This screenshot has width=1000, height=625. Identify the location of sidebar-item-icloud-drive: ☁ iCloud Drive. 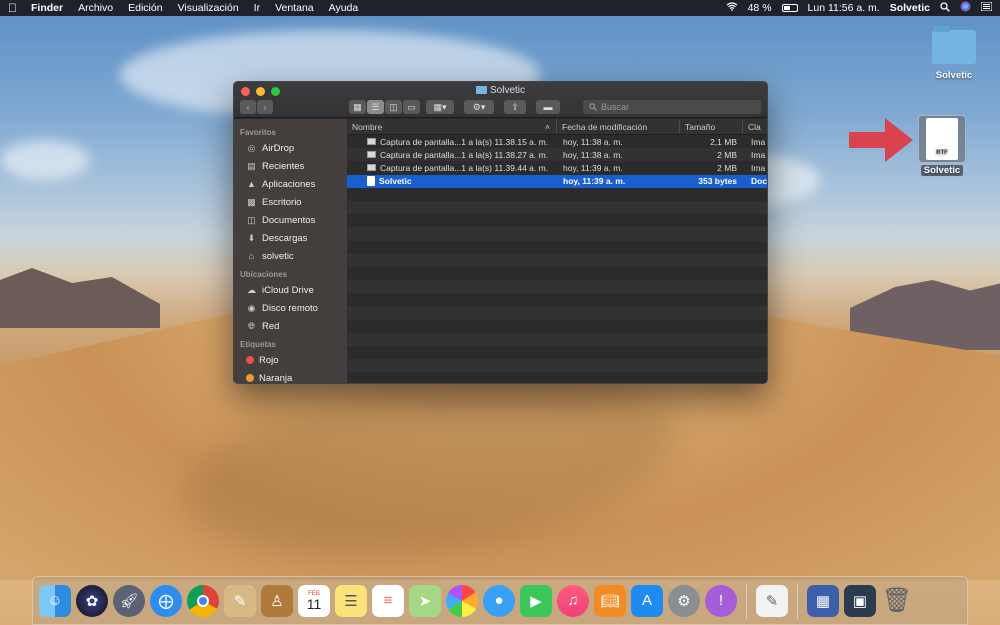
(290, 290).